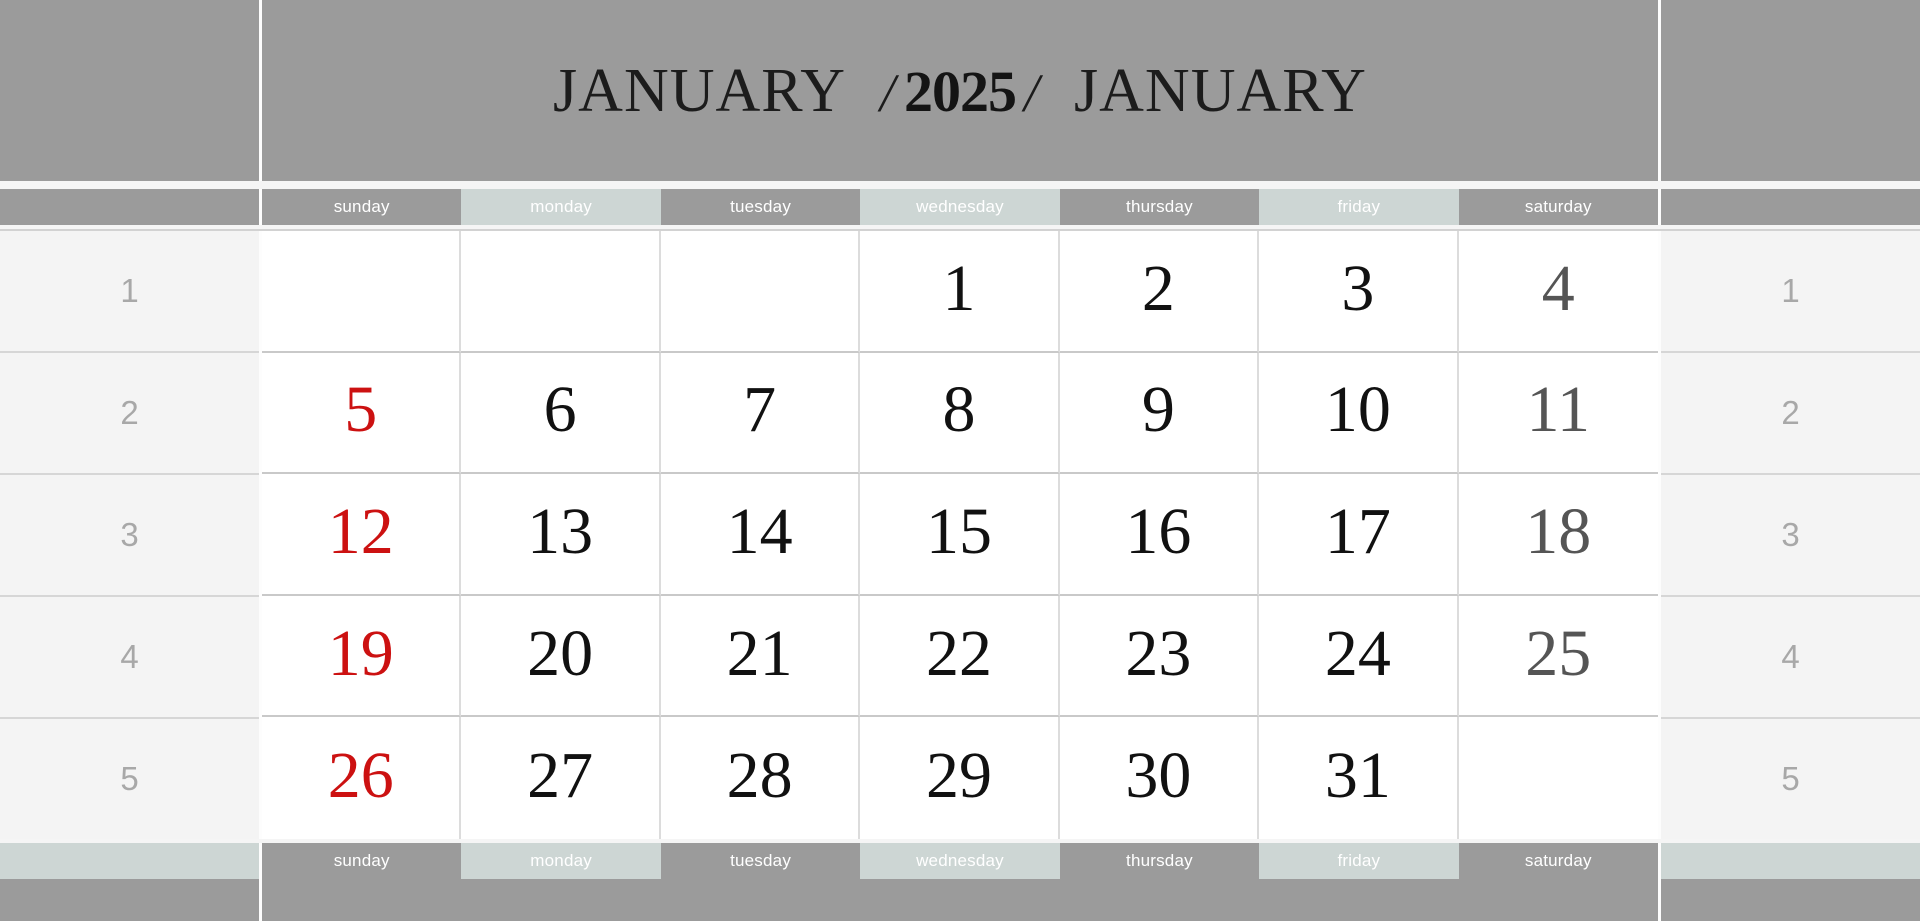 The height and width of the screenshot is (921, 1920). I want to click on day-cell: 13, so click(561, 535).